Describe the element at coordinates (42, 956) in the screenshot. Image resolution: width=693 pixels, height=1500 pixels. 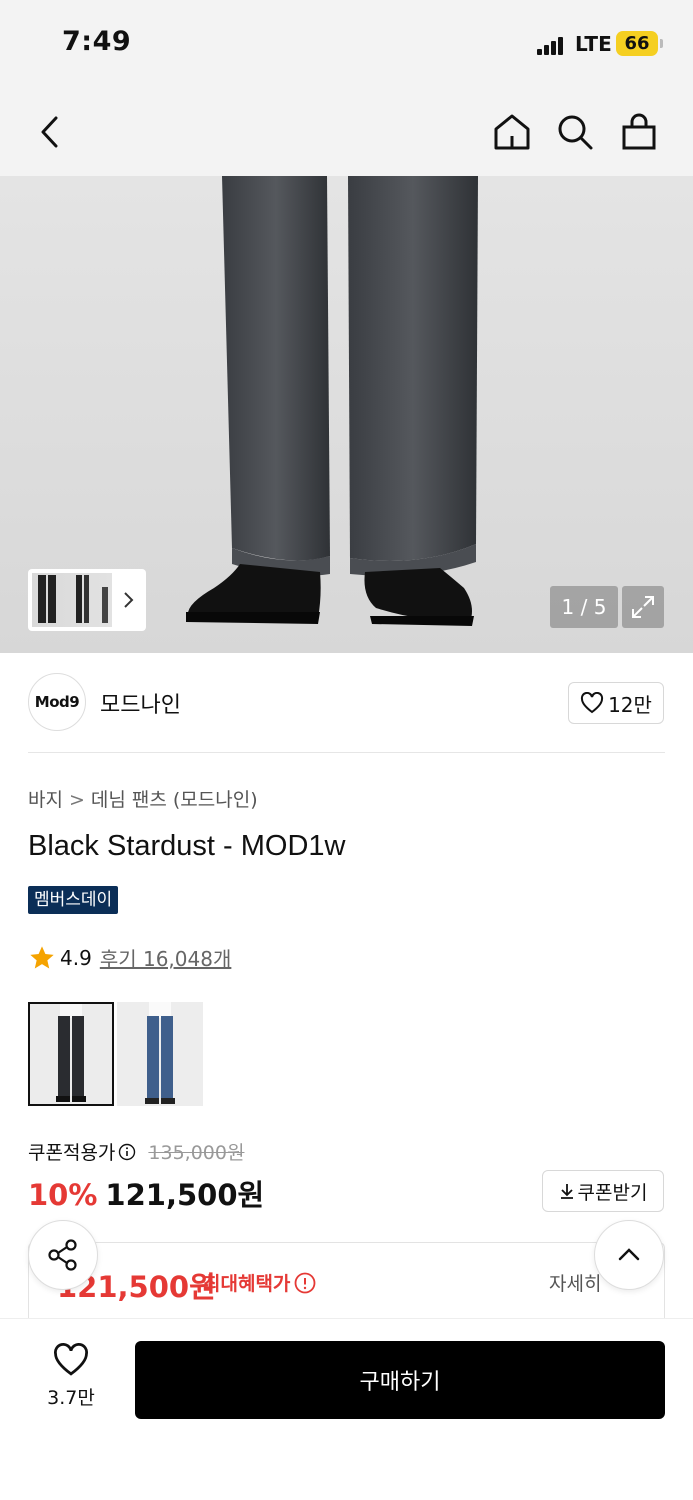
I see `star-icon` at that location.